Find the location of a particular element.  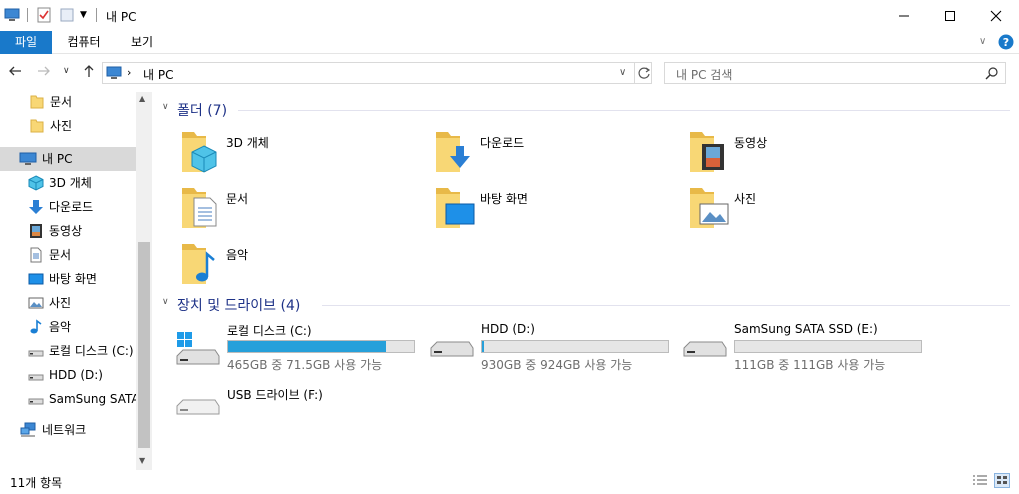

sidebar-item-label: 다운로드 is located at coordinates (71, 207).